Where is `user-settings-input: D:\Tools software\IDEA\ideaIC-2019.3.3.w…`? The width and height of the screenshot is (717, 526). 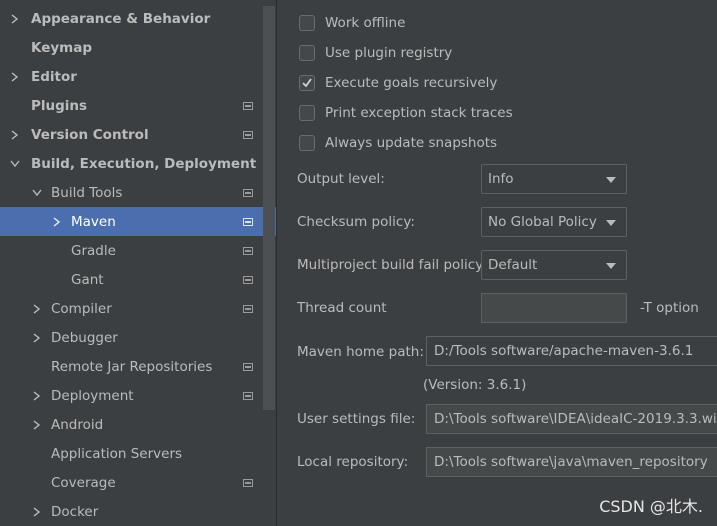 user-settings-input: D:\Tools software\IDEA\ideaIC-2019.3.3.w… is located at coordinates (571, 419).